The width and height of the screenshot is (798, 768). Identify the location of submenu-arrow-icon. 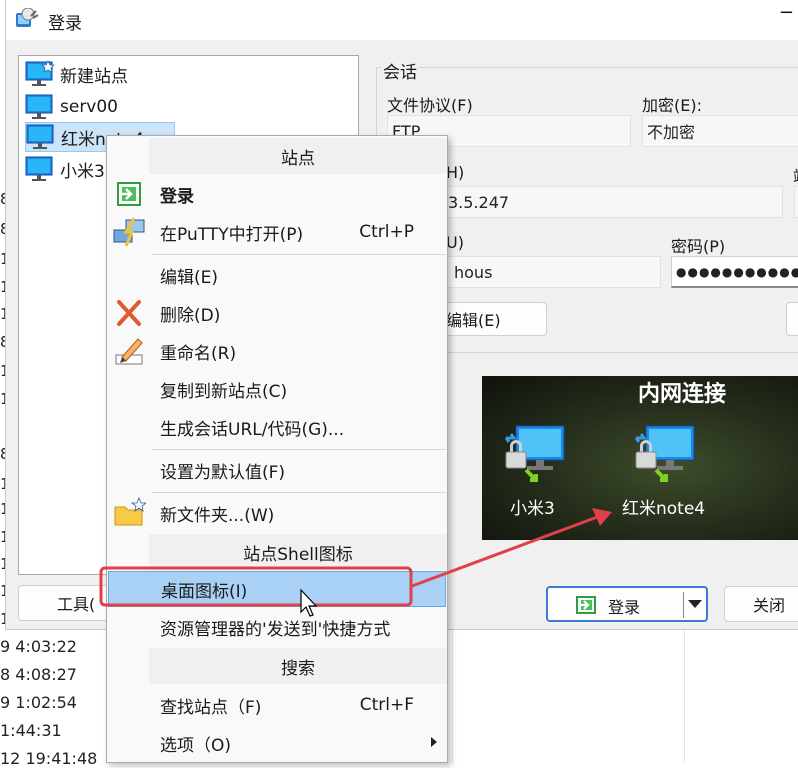
(434, 742).